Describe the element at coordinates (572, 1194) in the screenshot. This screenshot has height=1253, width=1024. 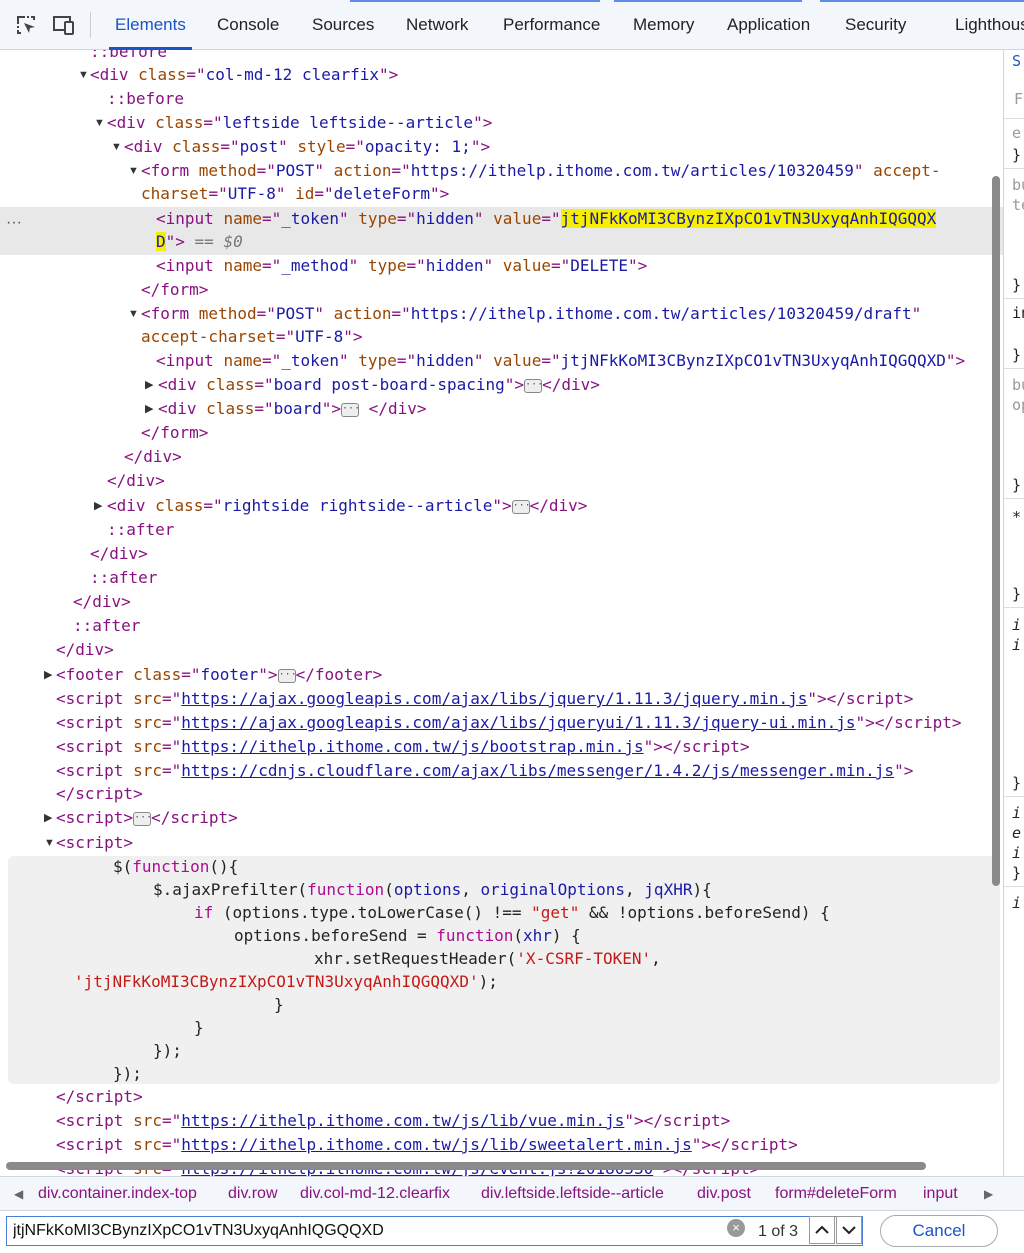
I see `breadcrumb-item: div.leftside.leftside--article` at that location.